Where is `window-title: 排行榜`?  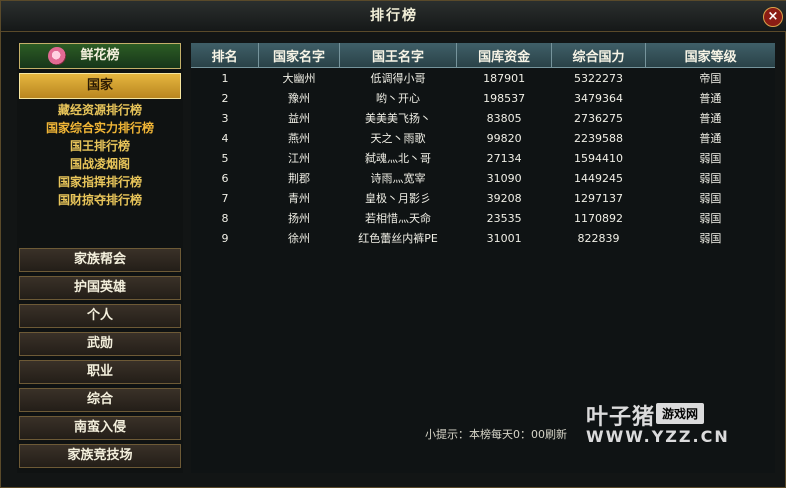
window-title: 排行榜 is located at coordinates (394, 16).